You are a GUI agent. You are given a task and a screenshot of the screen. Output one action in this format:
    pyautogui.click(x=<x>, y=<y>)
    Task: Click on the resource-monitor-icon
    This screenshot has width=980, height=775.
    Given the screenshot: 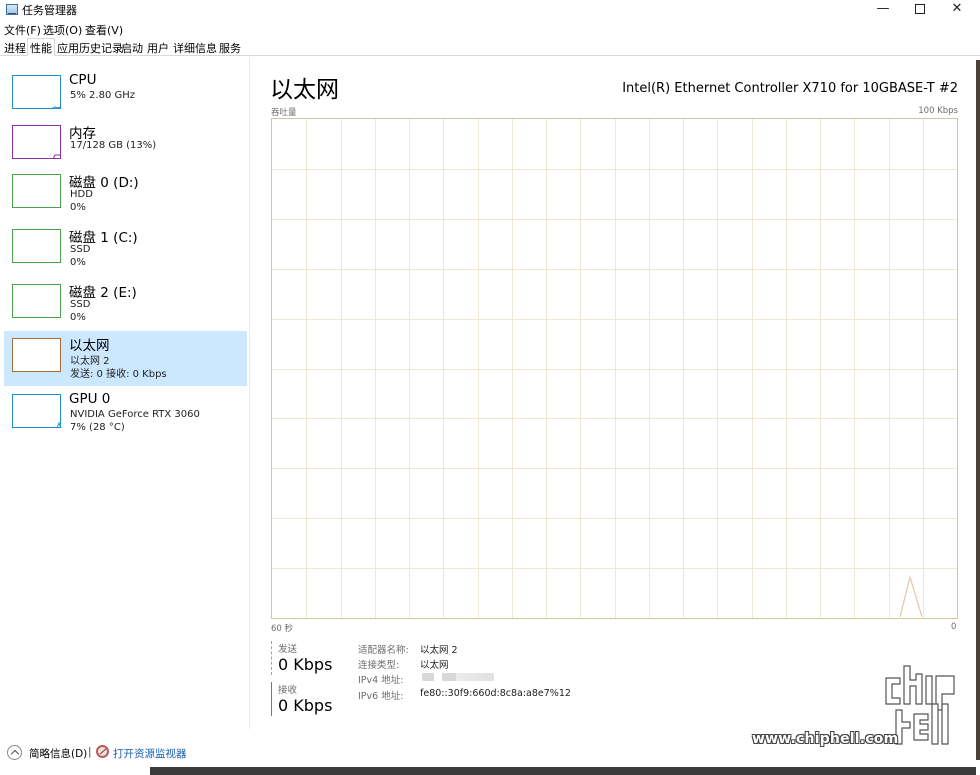 What is the action you would take?
    pyautogui.click(x=102, y=751)
    